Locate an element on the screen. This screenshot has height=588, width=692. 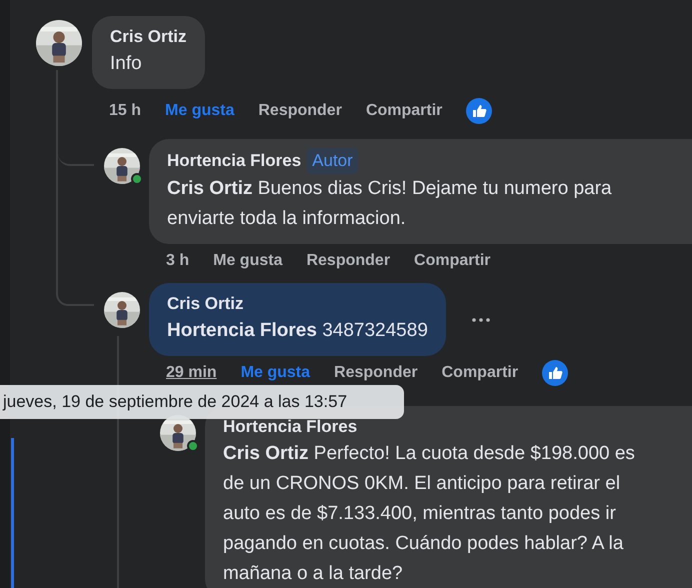
timestamp-link: 29 min is located at coordinates (191, 373).